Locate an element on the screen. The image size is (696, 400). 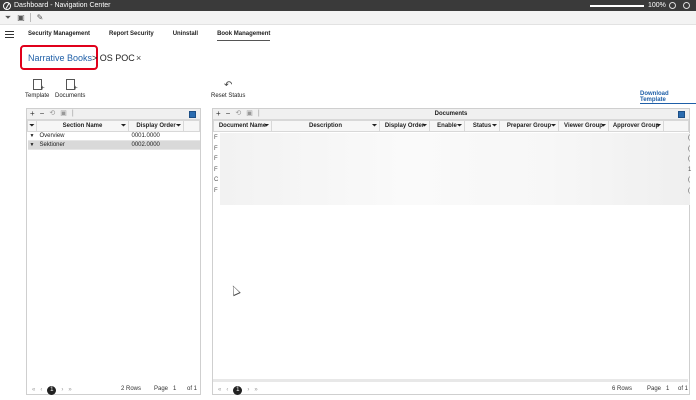
template-button: Template is located at coordinates (37, 89).